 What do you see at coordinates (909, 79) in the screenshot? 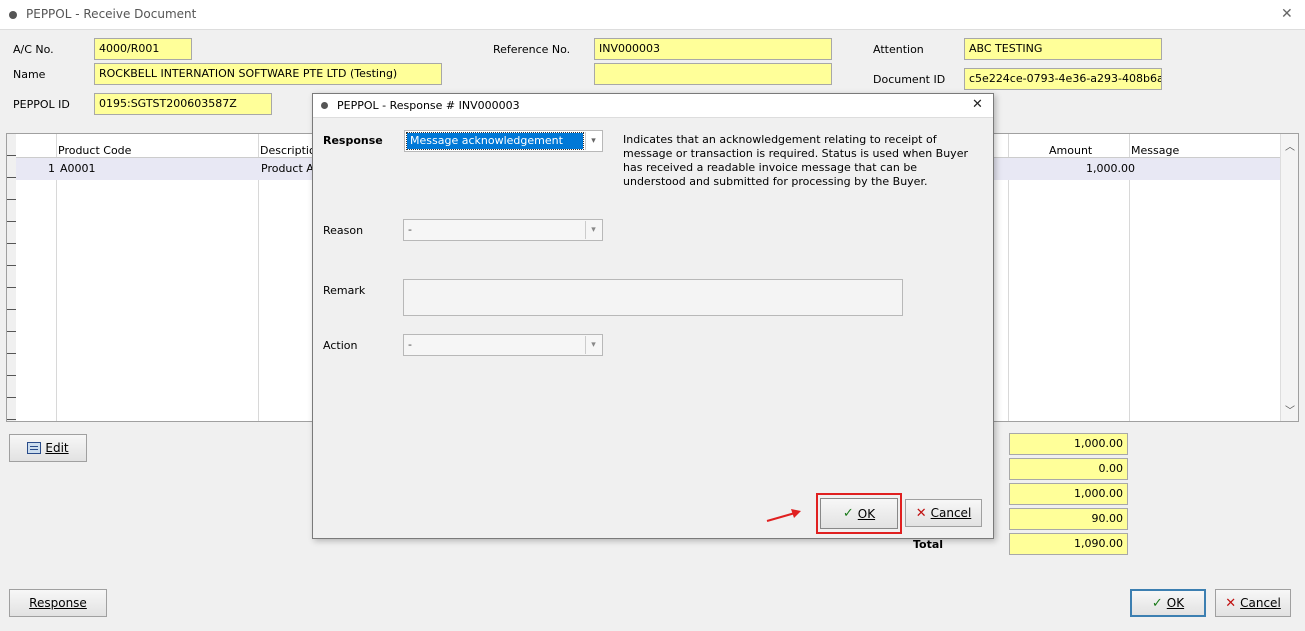
I see `document-id-label: Document ID` at bounding box center [909, 79].